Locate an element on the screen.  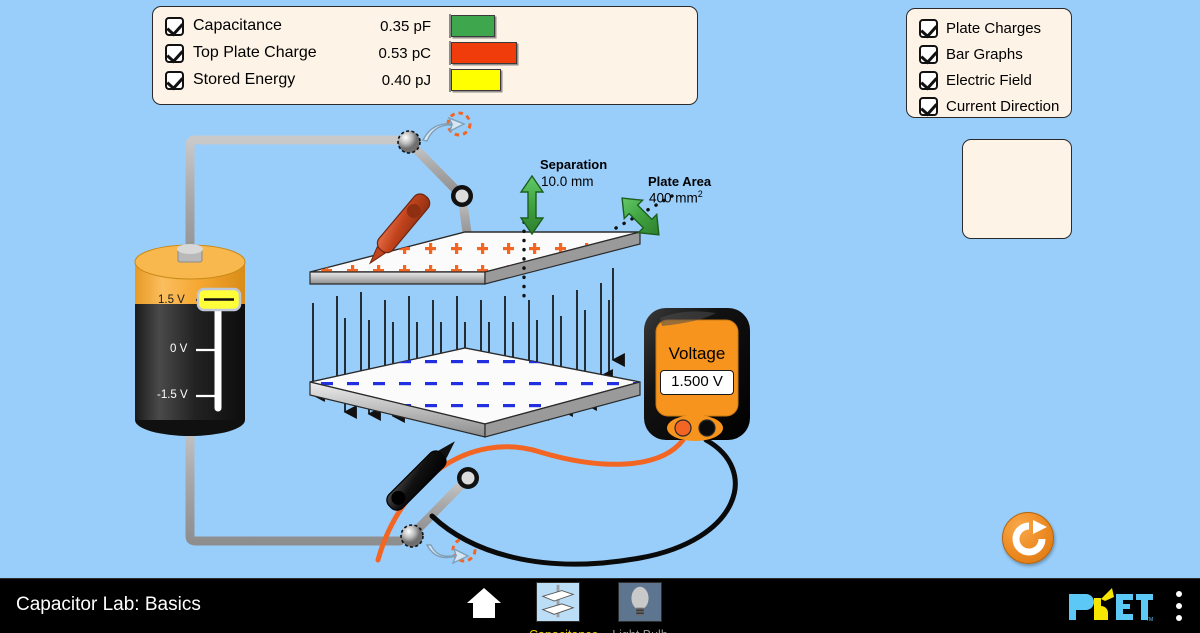
kebab-menu-icon is located at coordinates (1179, 606).